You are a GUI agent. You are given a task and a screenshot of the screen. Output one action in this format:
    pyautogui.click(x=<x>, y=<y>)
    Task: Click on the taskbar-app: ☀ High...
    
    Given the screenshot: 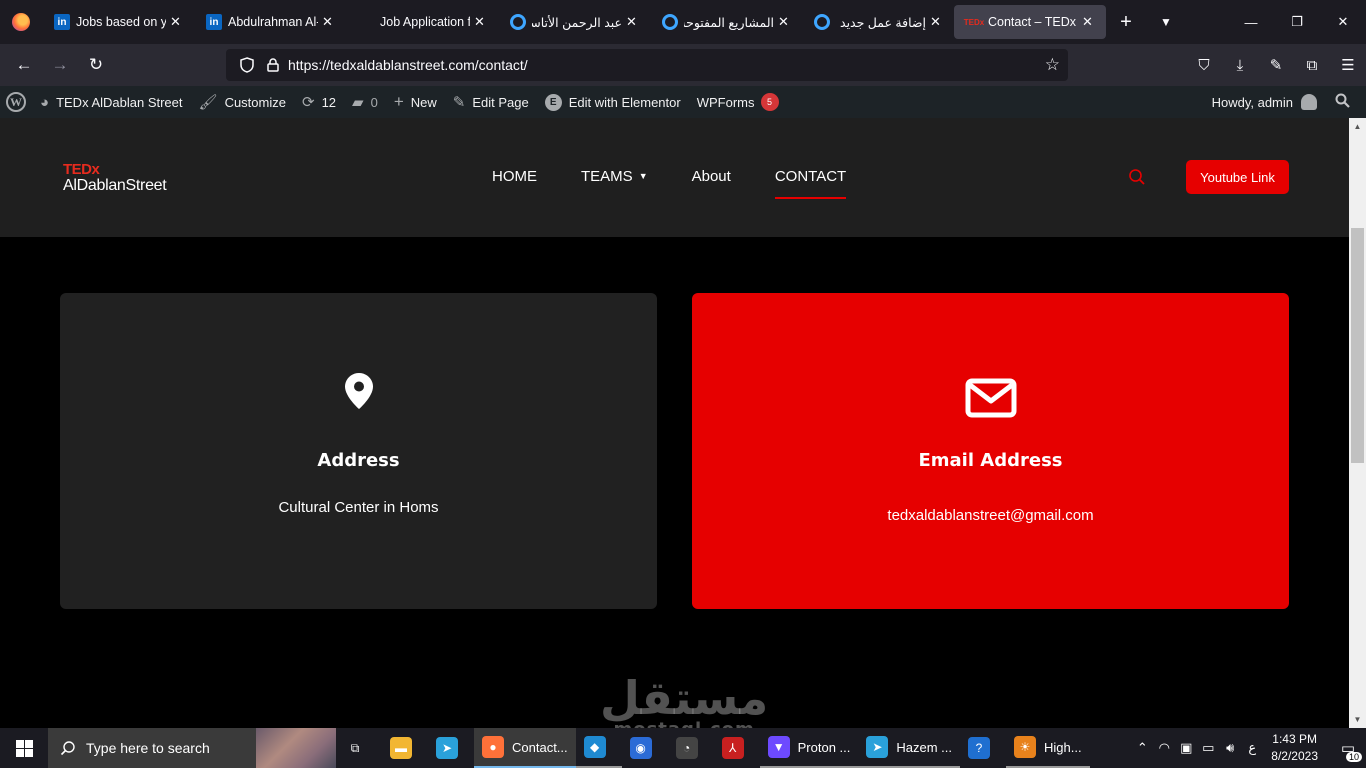 What is the action you would take?
    pyautogui.click(x=1048, y=748)
    